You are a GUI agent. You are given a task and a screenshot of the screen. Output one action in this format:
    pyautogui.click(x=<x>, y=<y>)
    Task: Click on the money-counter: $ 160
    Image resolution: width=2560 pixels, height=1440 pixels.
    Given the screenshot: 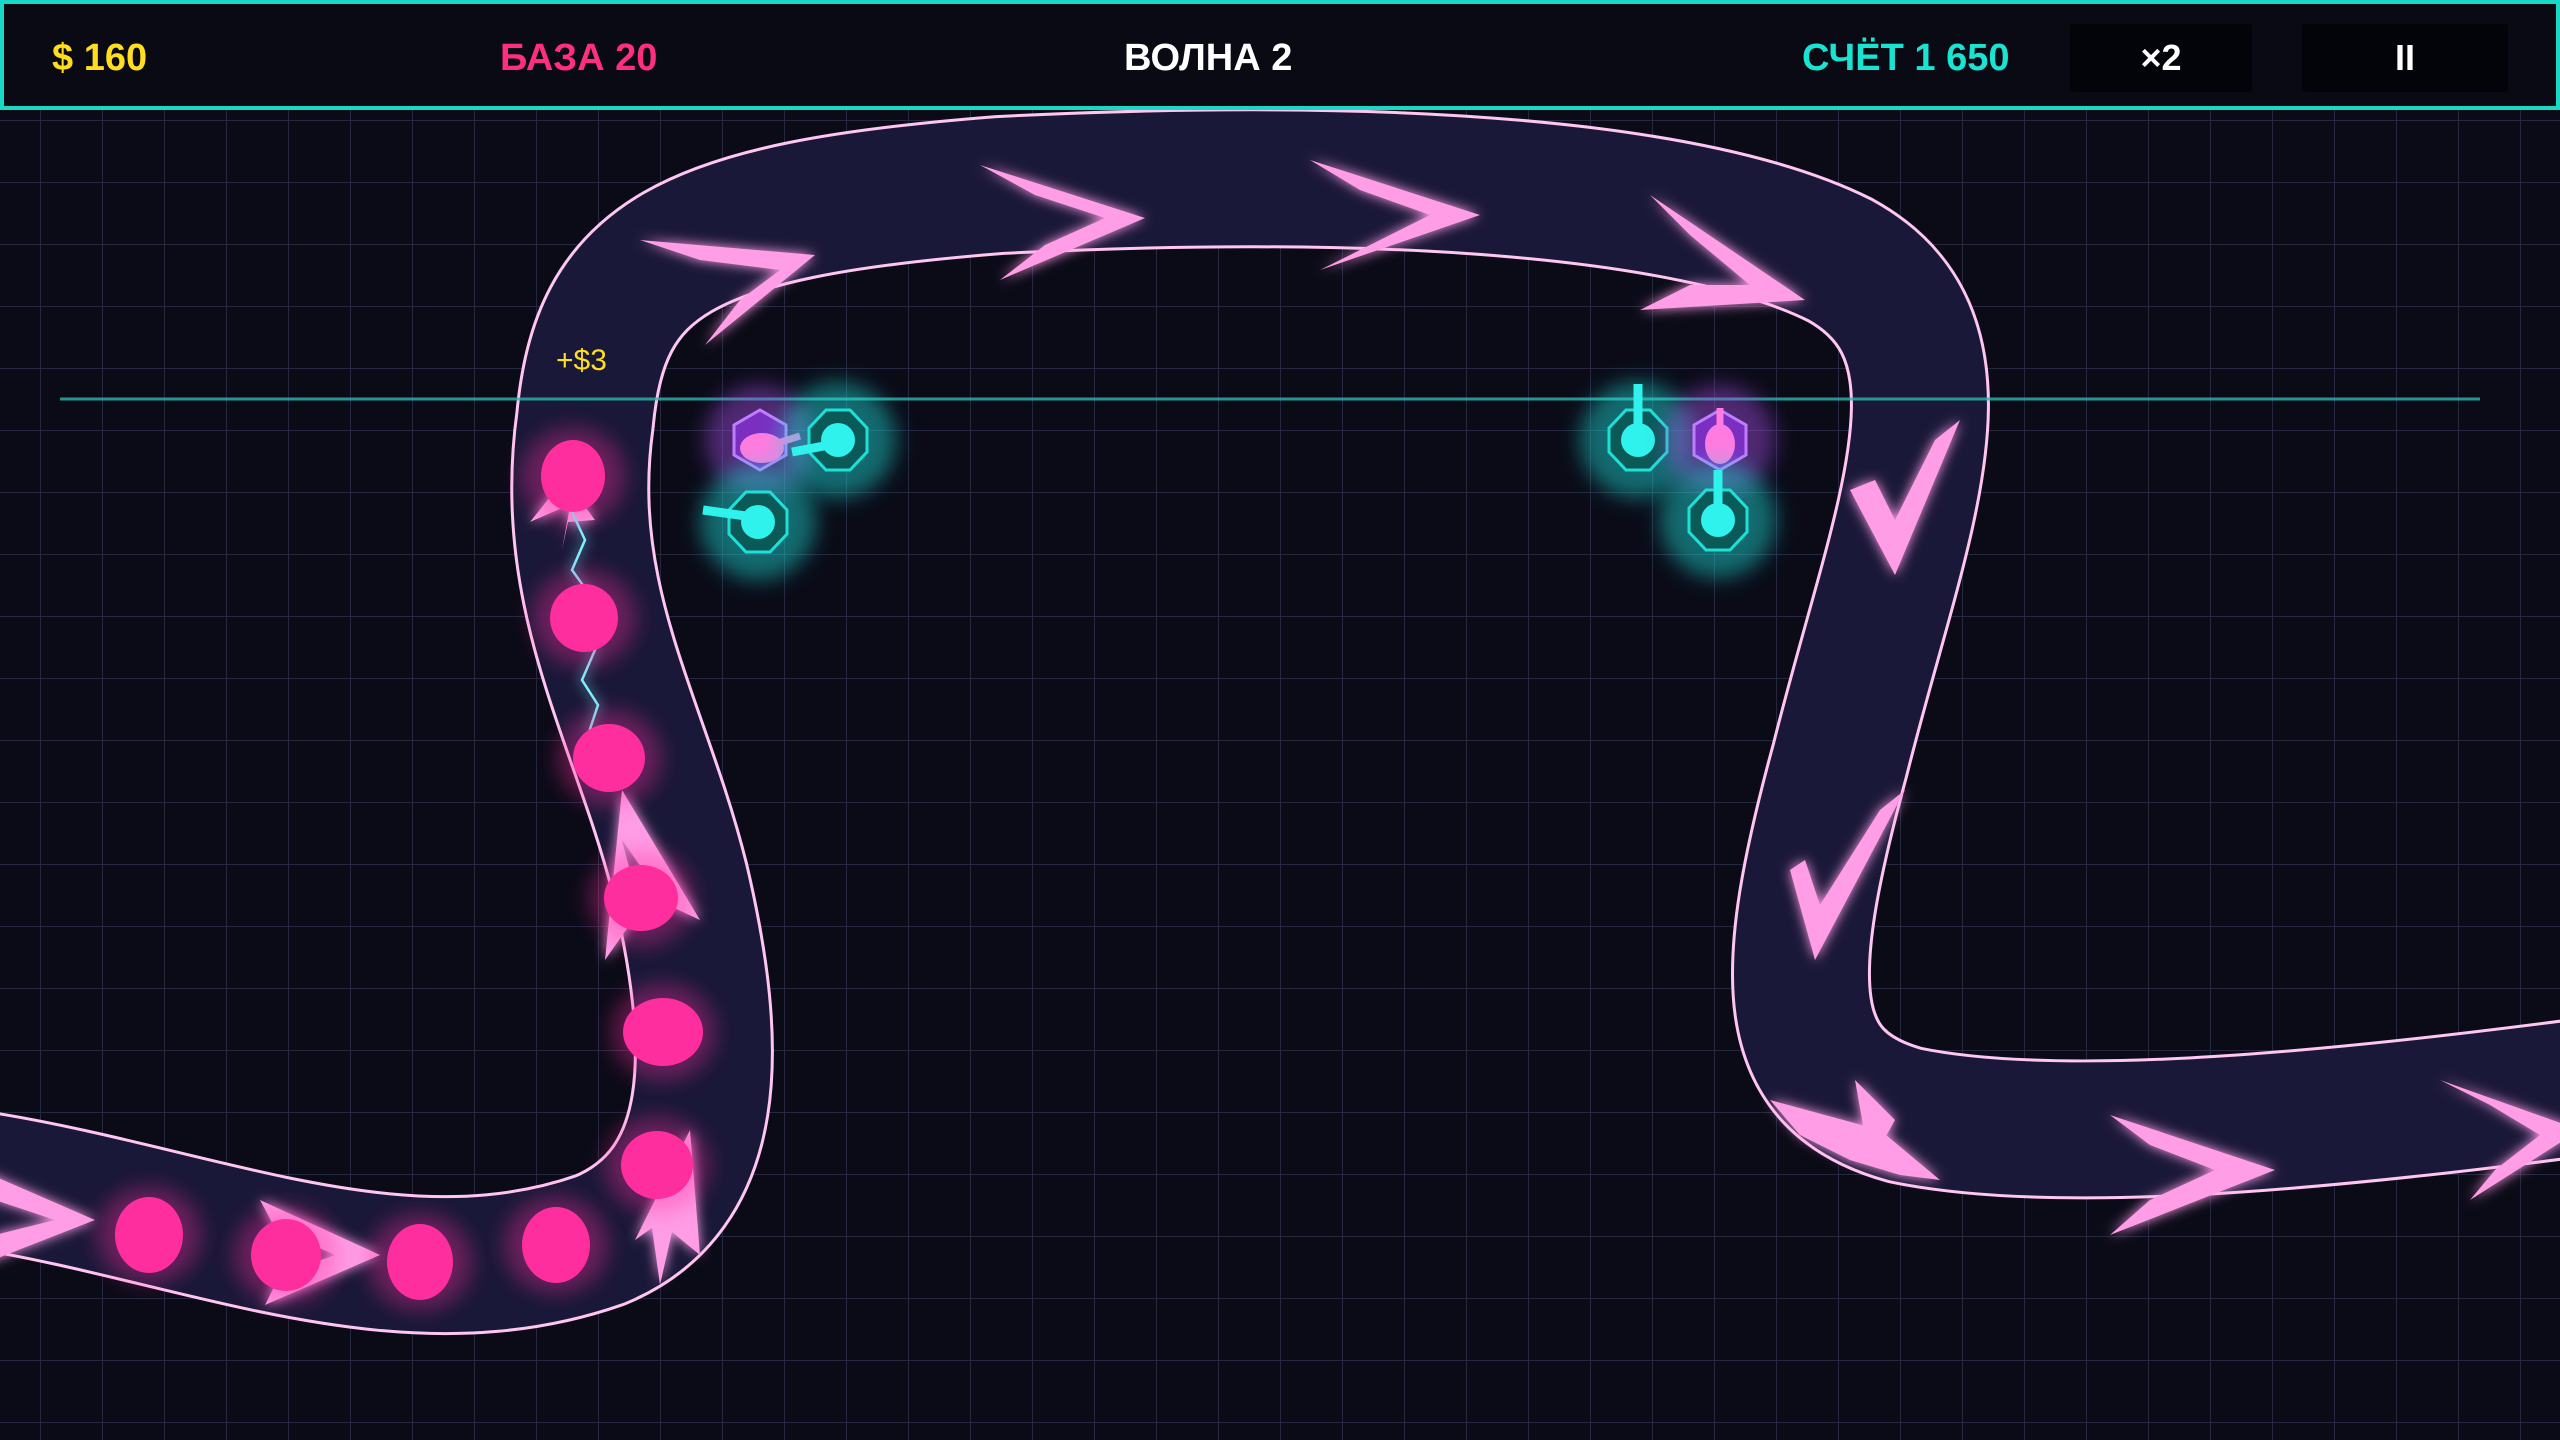 What is the action you would take?
    pyautogui.click(x=100, y=58)
    